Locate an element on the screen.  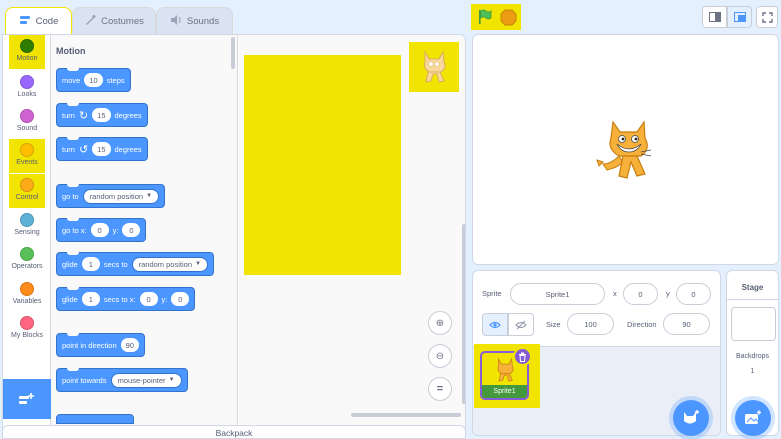
category-variables: Variables is located at coordinates (27, 295).